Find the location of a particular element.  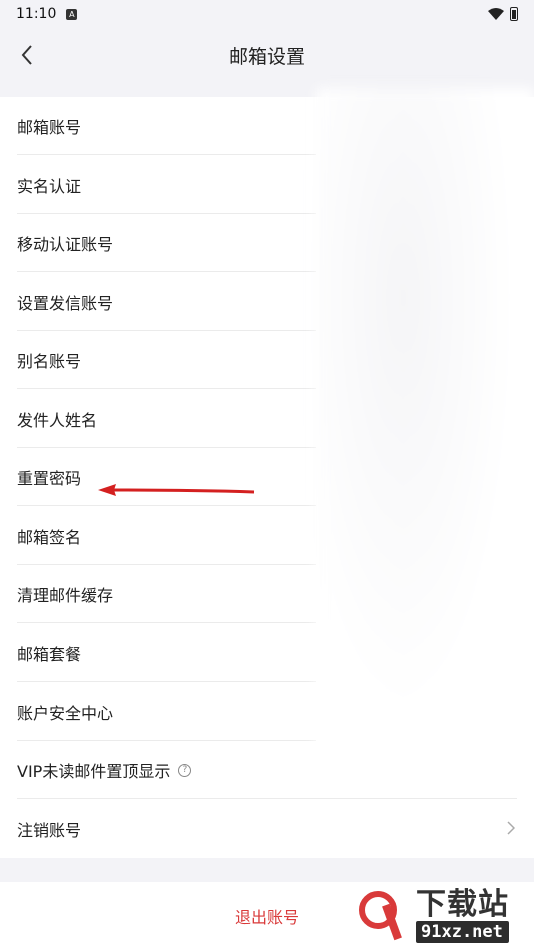

status-bar: 11:10 A is located at coordinates (267, 14).